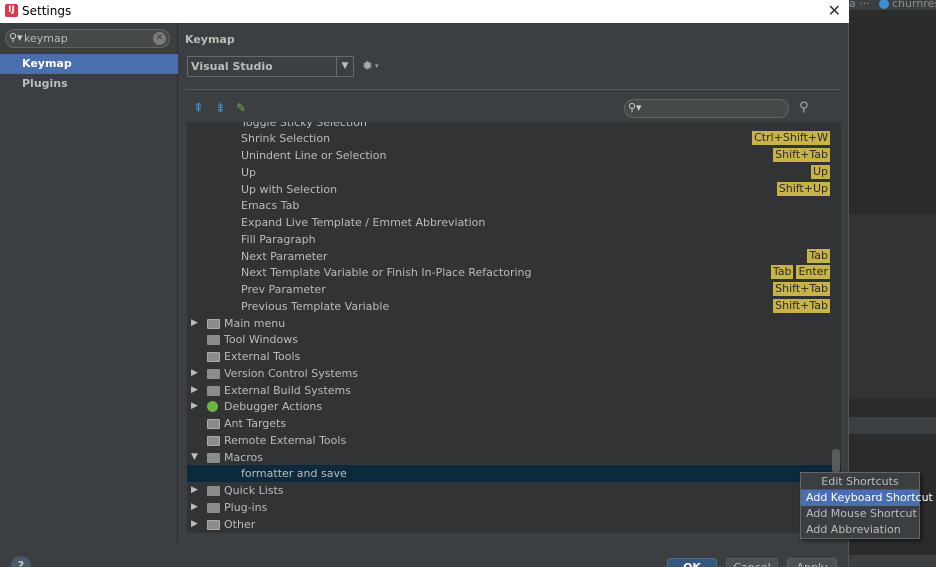 The height and width of the screenshot is (567, 936). What do you see at coordinates (270, 205) in the screenshot?
I see `action-label: Emacs Tab` at bounding box center [270, 205].